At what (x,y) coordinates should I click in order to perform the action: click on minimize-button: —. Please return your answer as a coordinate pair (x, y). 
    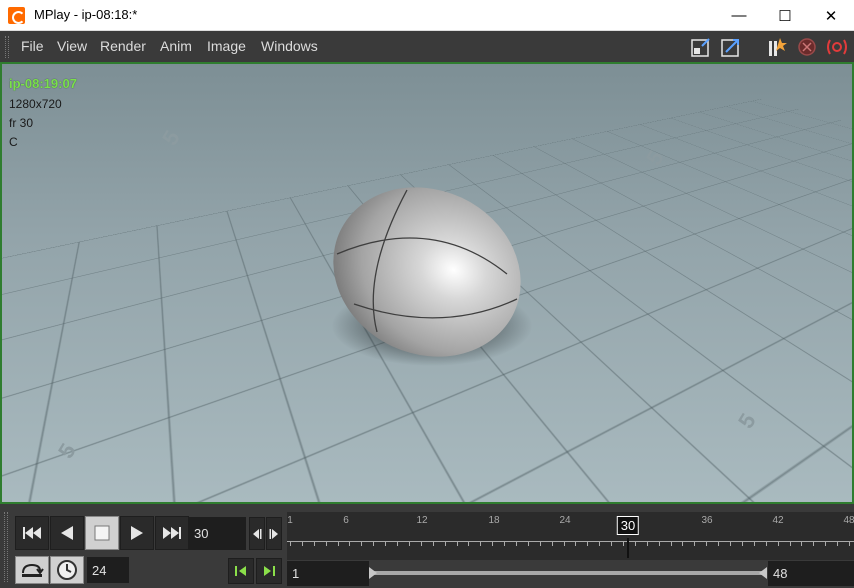
    Looking at the image, I should click on (739, 15).